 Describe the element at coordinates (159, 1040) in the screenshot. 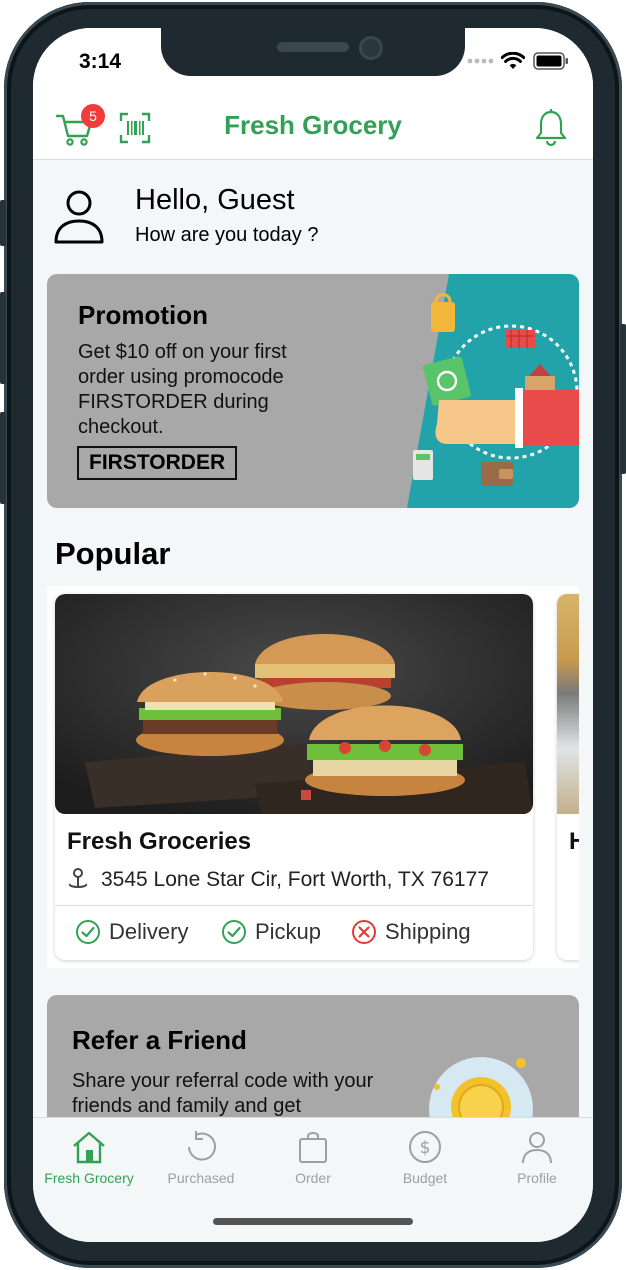

I see `refer-title: Refer a Friend` at that location.